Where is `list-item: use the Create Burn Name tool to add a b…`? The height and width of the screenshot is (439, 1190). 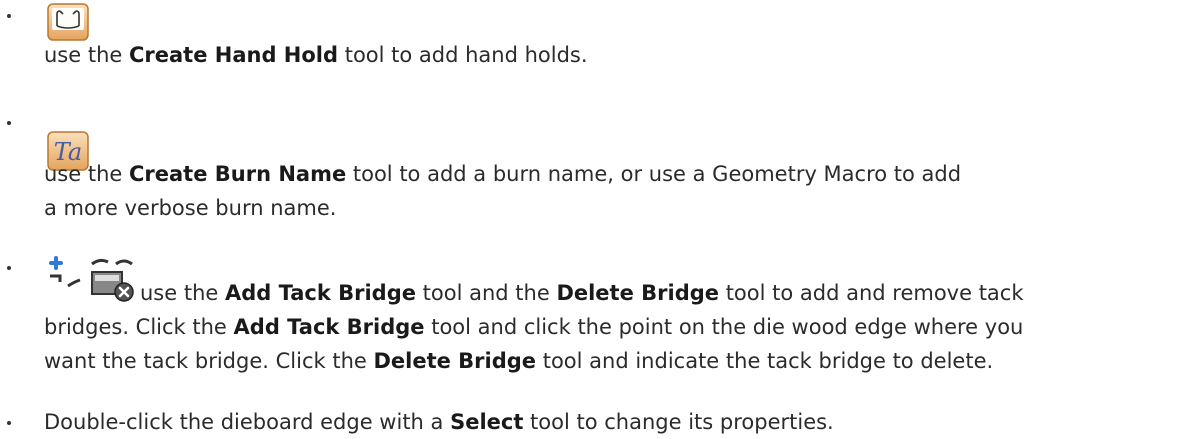 list-item: use the Create Burn Name tool to add a b… is located at coordinates (613, 191).